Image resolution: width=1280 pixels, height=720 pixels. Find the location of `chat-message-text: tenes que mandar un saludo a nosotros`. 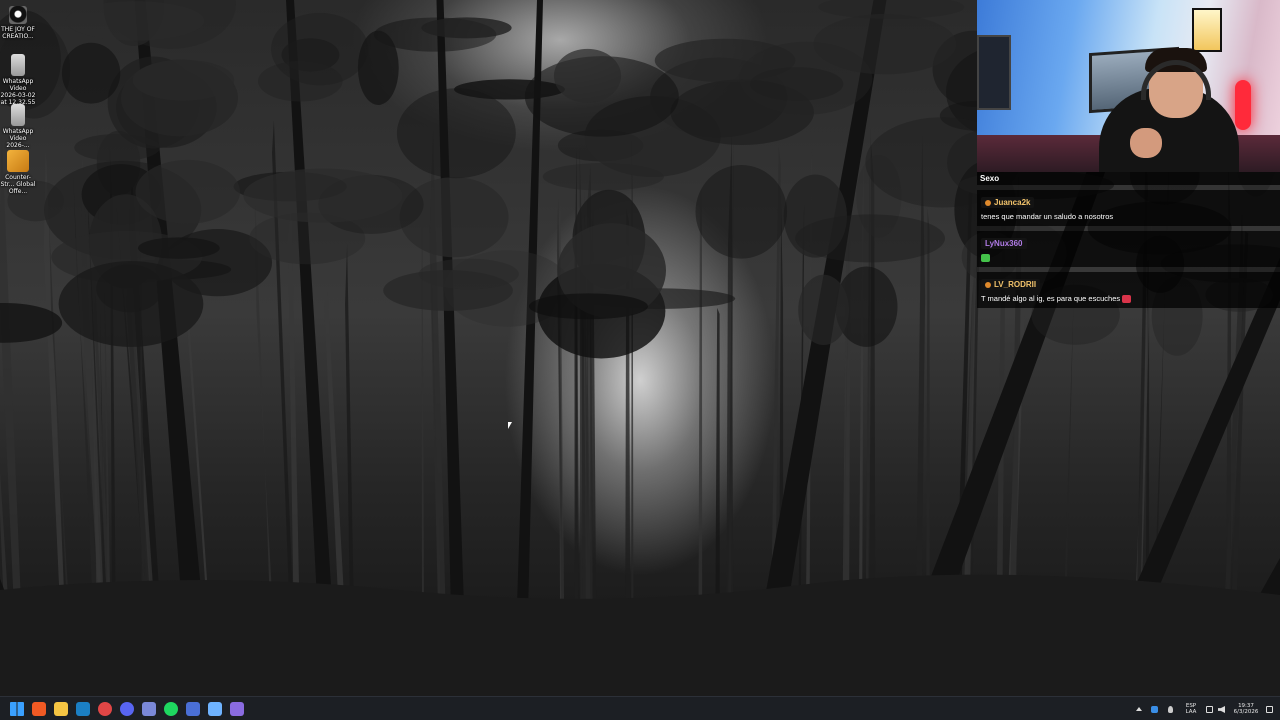

chat-message-text: tenes que mandar un saludo a nosotros is located at coordinates (1047, 216).